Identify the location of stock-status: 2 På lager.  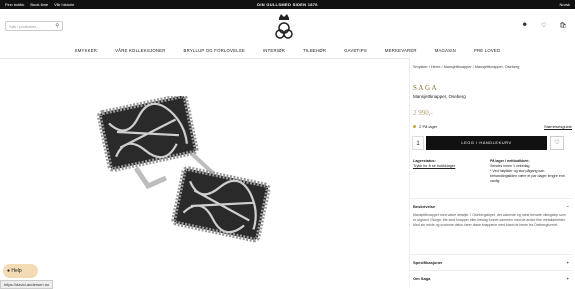
(425, 126).